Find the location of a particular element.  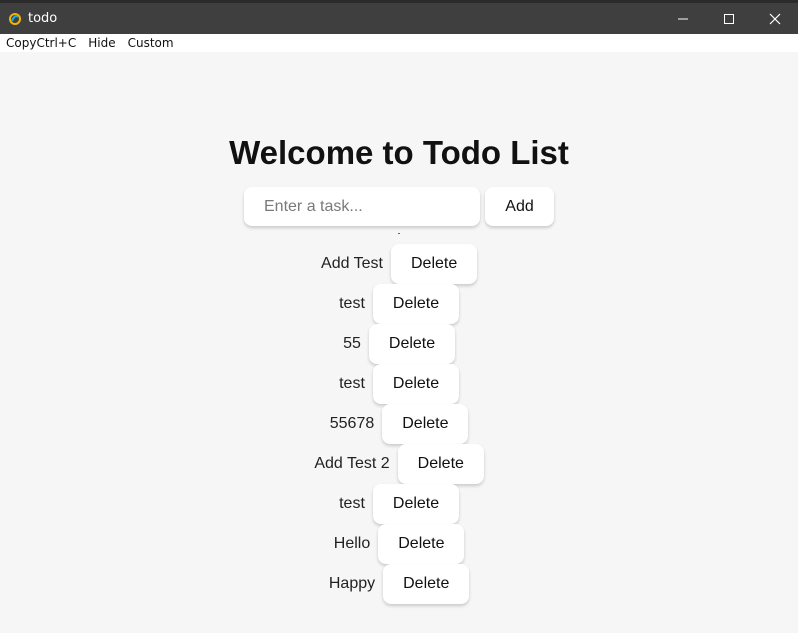

todo-item: 55678 Delete is located at coordinates (399, 424).